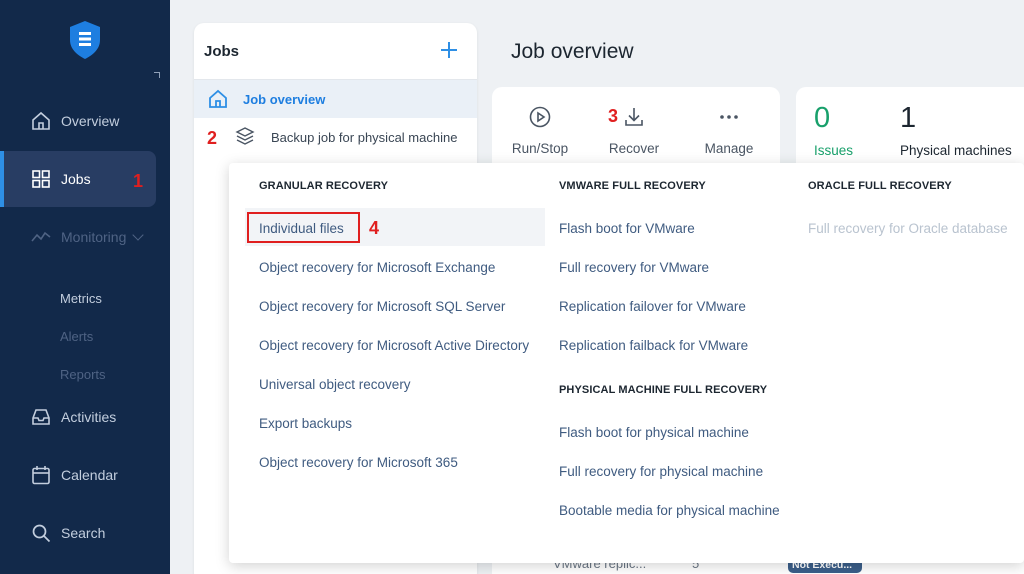  I want to click on layers-icon, so click(245, 136).